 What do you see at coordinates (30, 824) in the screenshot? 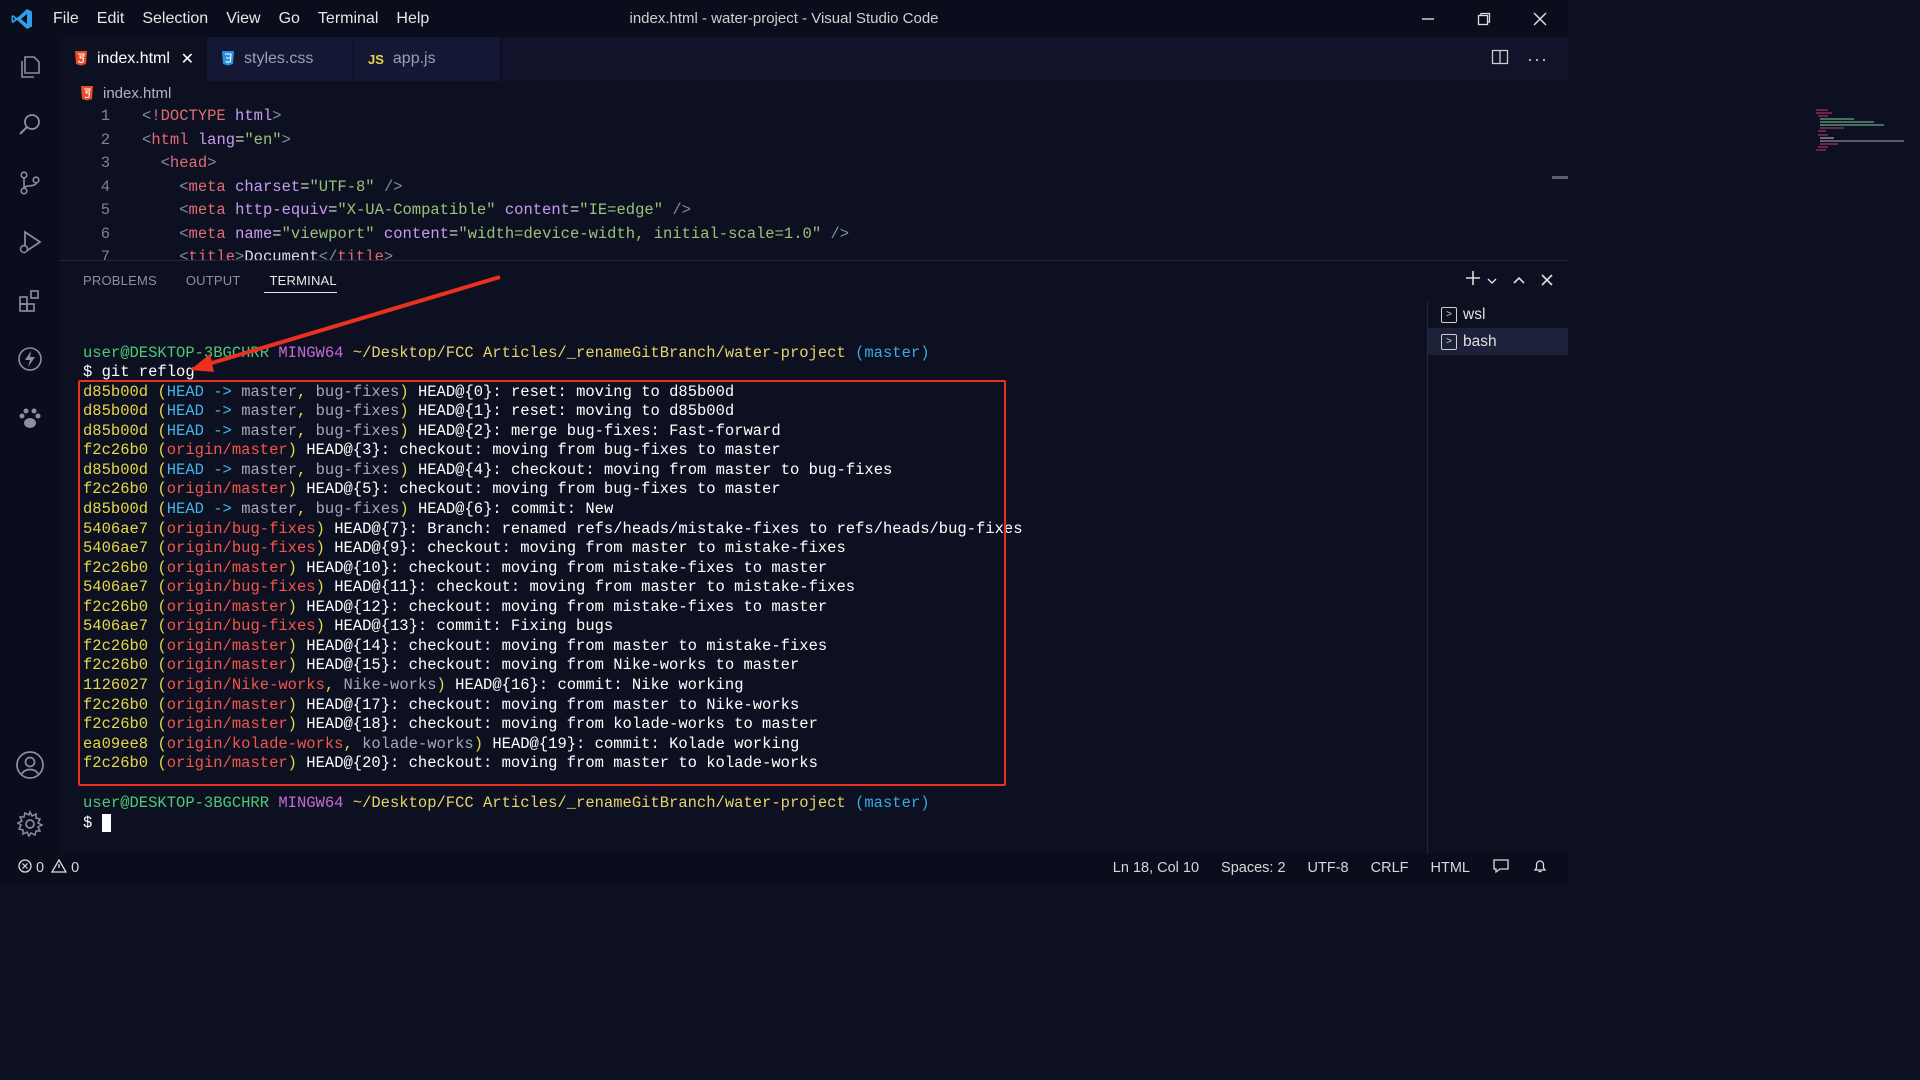
I see `settings-gear-icon` at bounding box center [30, 824].